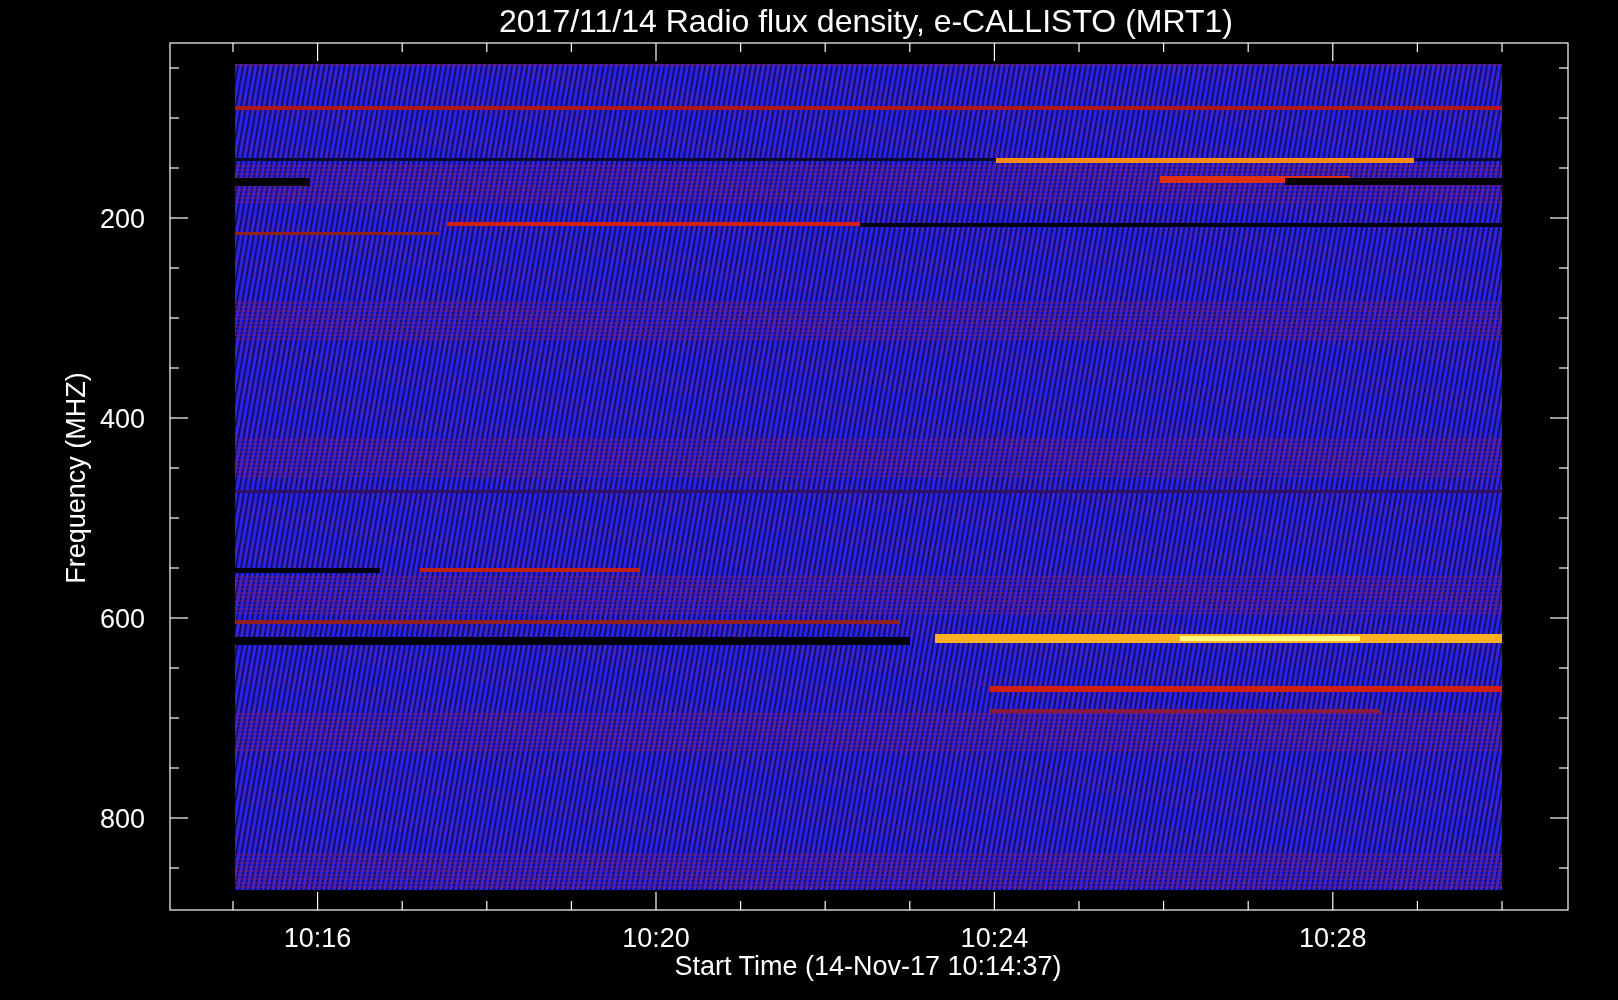 Image resolution: width=1618 pixels, height=1000 pixels. I want to click on y-tick-label: 200, so click(122, 219).